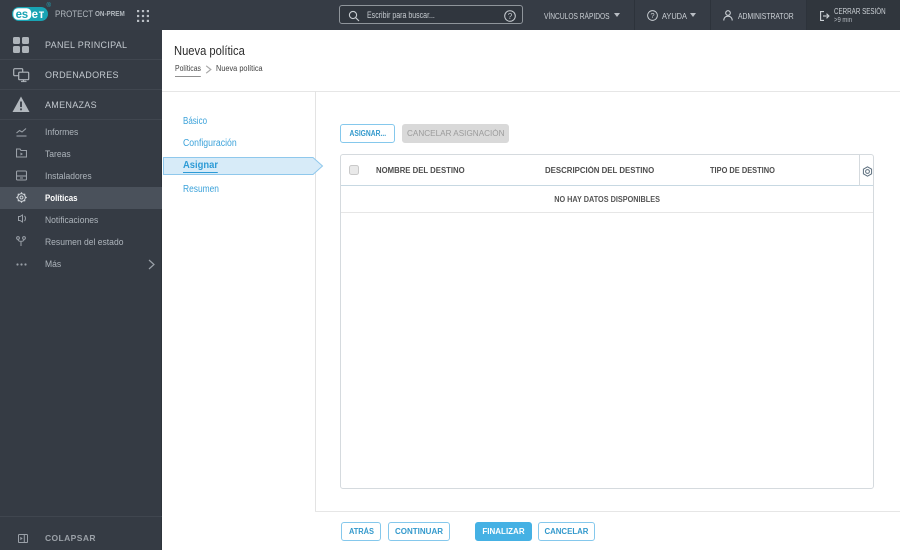 The image size is (900, 550). Describe the element at coordinates (35, 15) in the screenshot. I see `svg-text: e` at that location.